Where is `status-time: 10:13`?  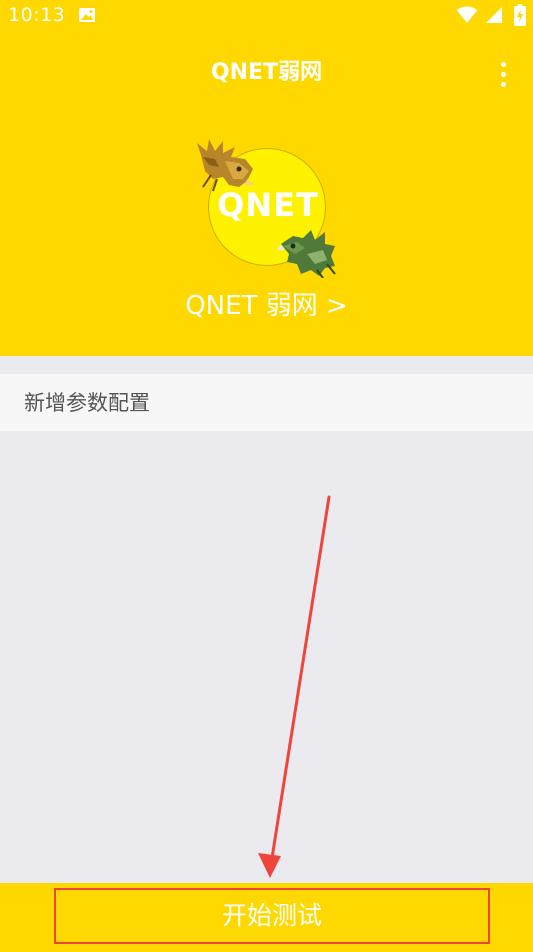
status-time: 10:13 is located at coordinates (37, 15).